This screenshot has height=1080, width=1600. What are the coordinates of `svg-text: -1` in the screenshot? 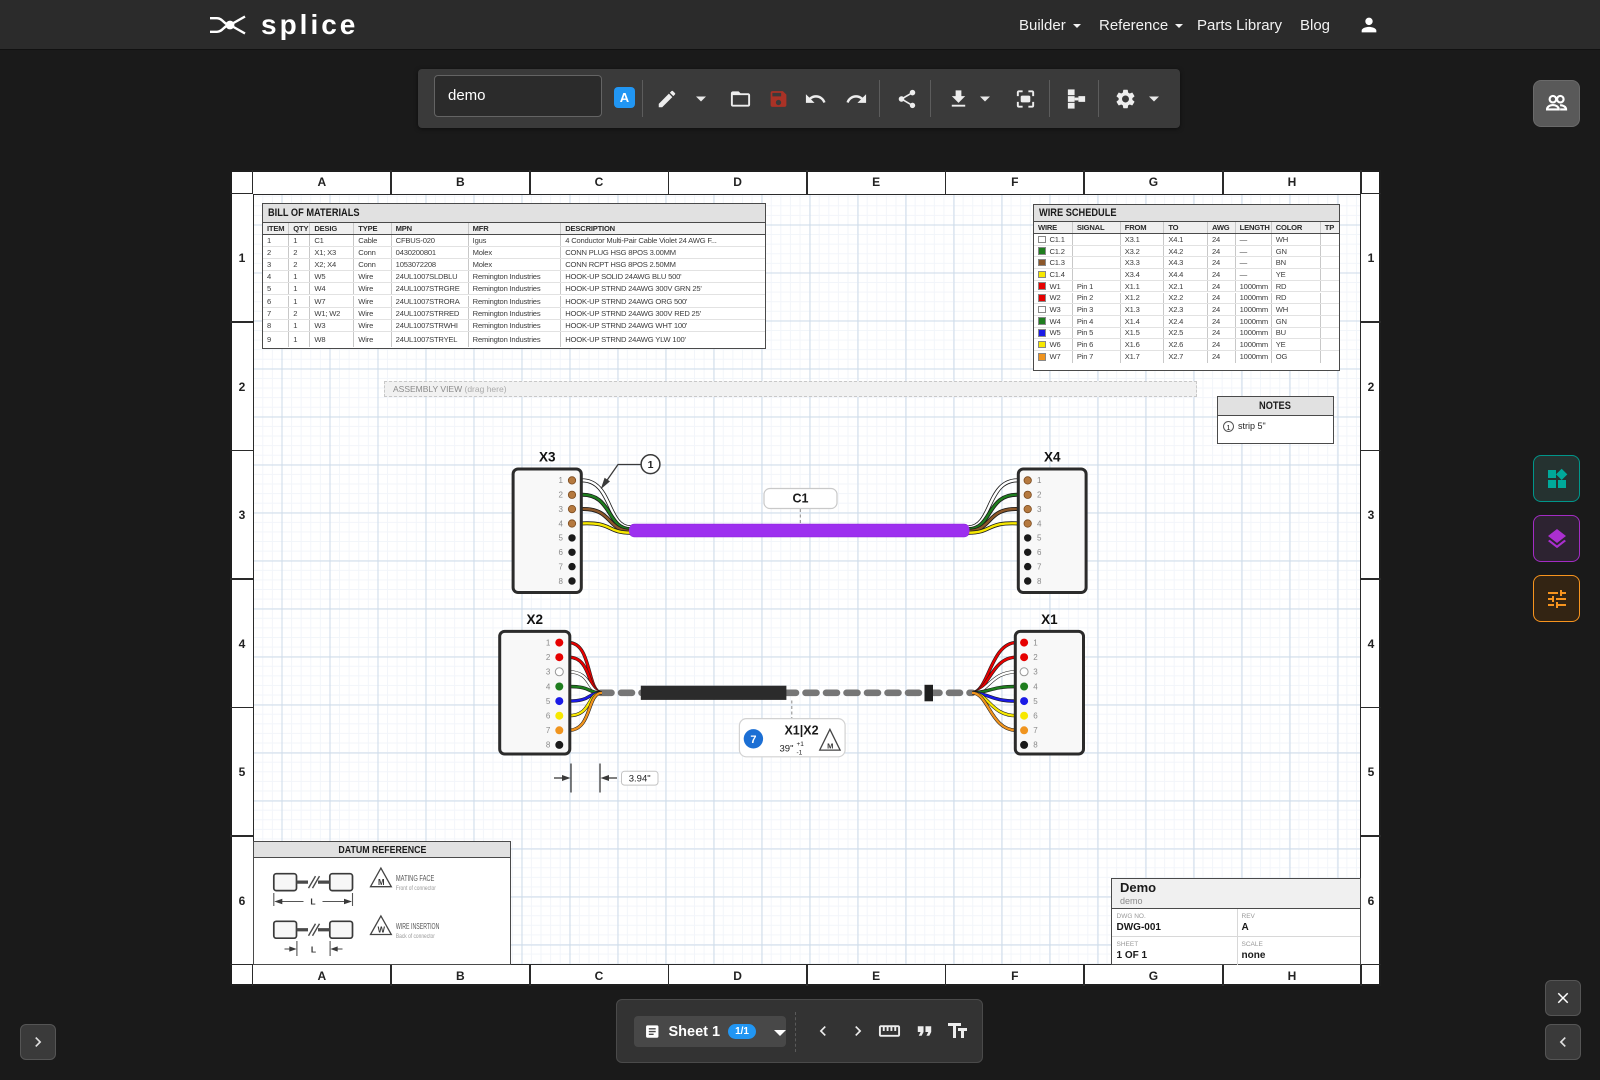 It's located at (799, 752).